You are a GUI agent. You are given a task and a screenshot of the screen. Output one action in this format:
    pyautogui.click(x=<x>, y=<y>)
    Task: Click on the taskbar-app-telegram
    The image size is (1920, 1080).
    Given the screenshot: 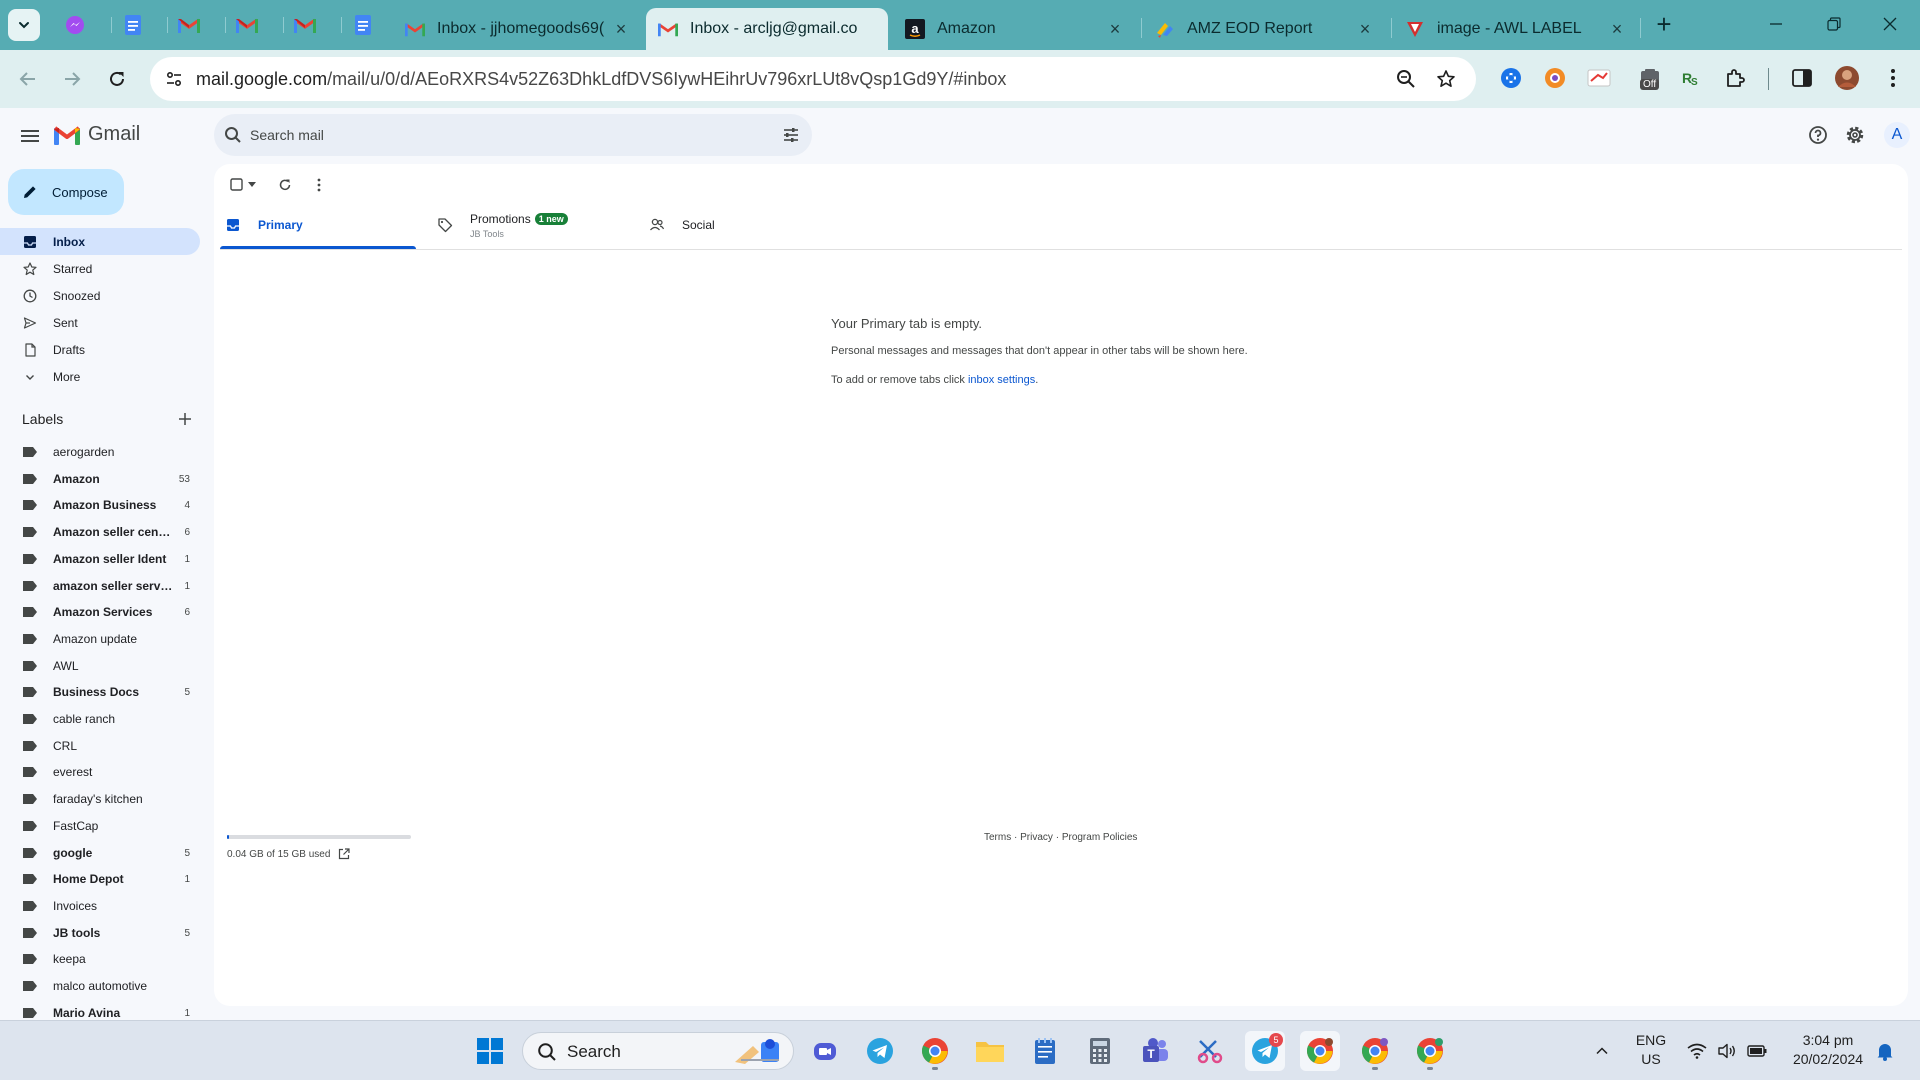 What is the action you would take?
    pyautogui.click(x=880, y=1051)
    